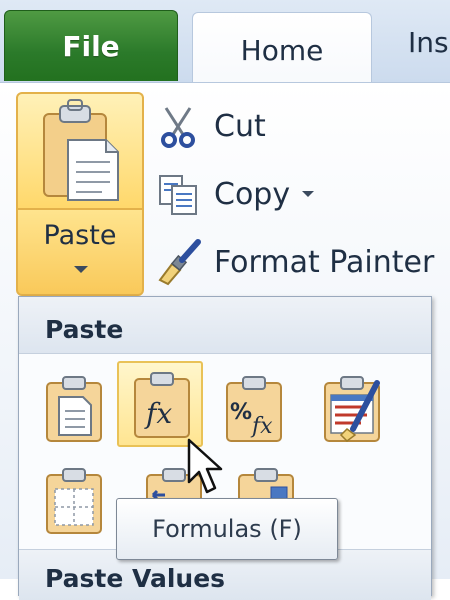 The width and height of the screenshot is (450, 600). I want to click on paste-label: Paste, so click(80, 235).